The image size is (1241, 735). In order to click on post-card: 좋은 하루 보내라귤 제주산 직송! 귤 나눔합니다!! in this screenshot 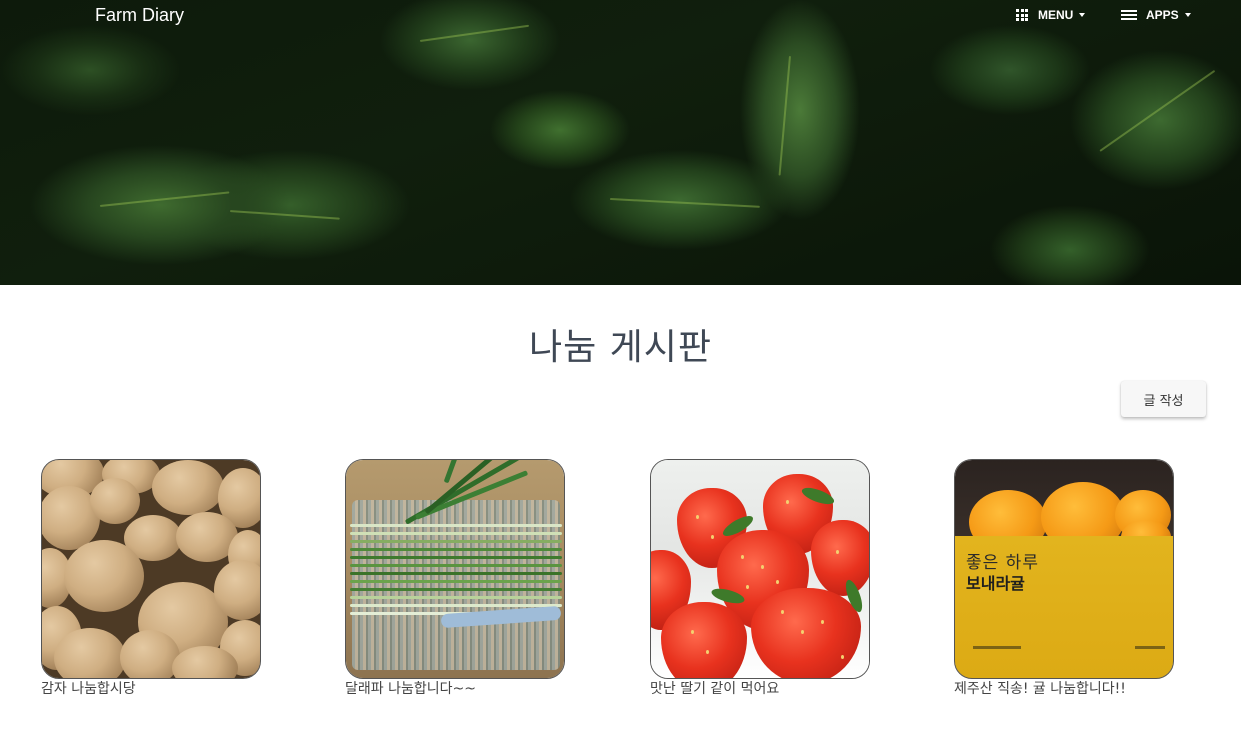, I will do `click(1064, 578)`.